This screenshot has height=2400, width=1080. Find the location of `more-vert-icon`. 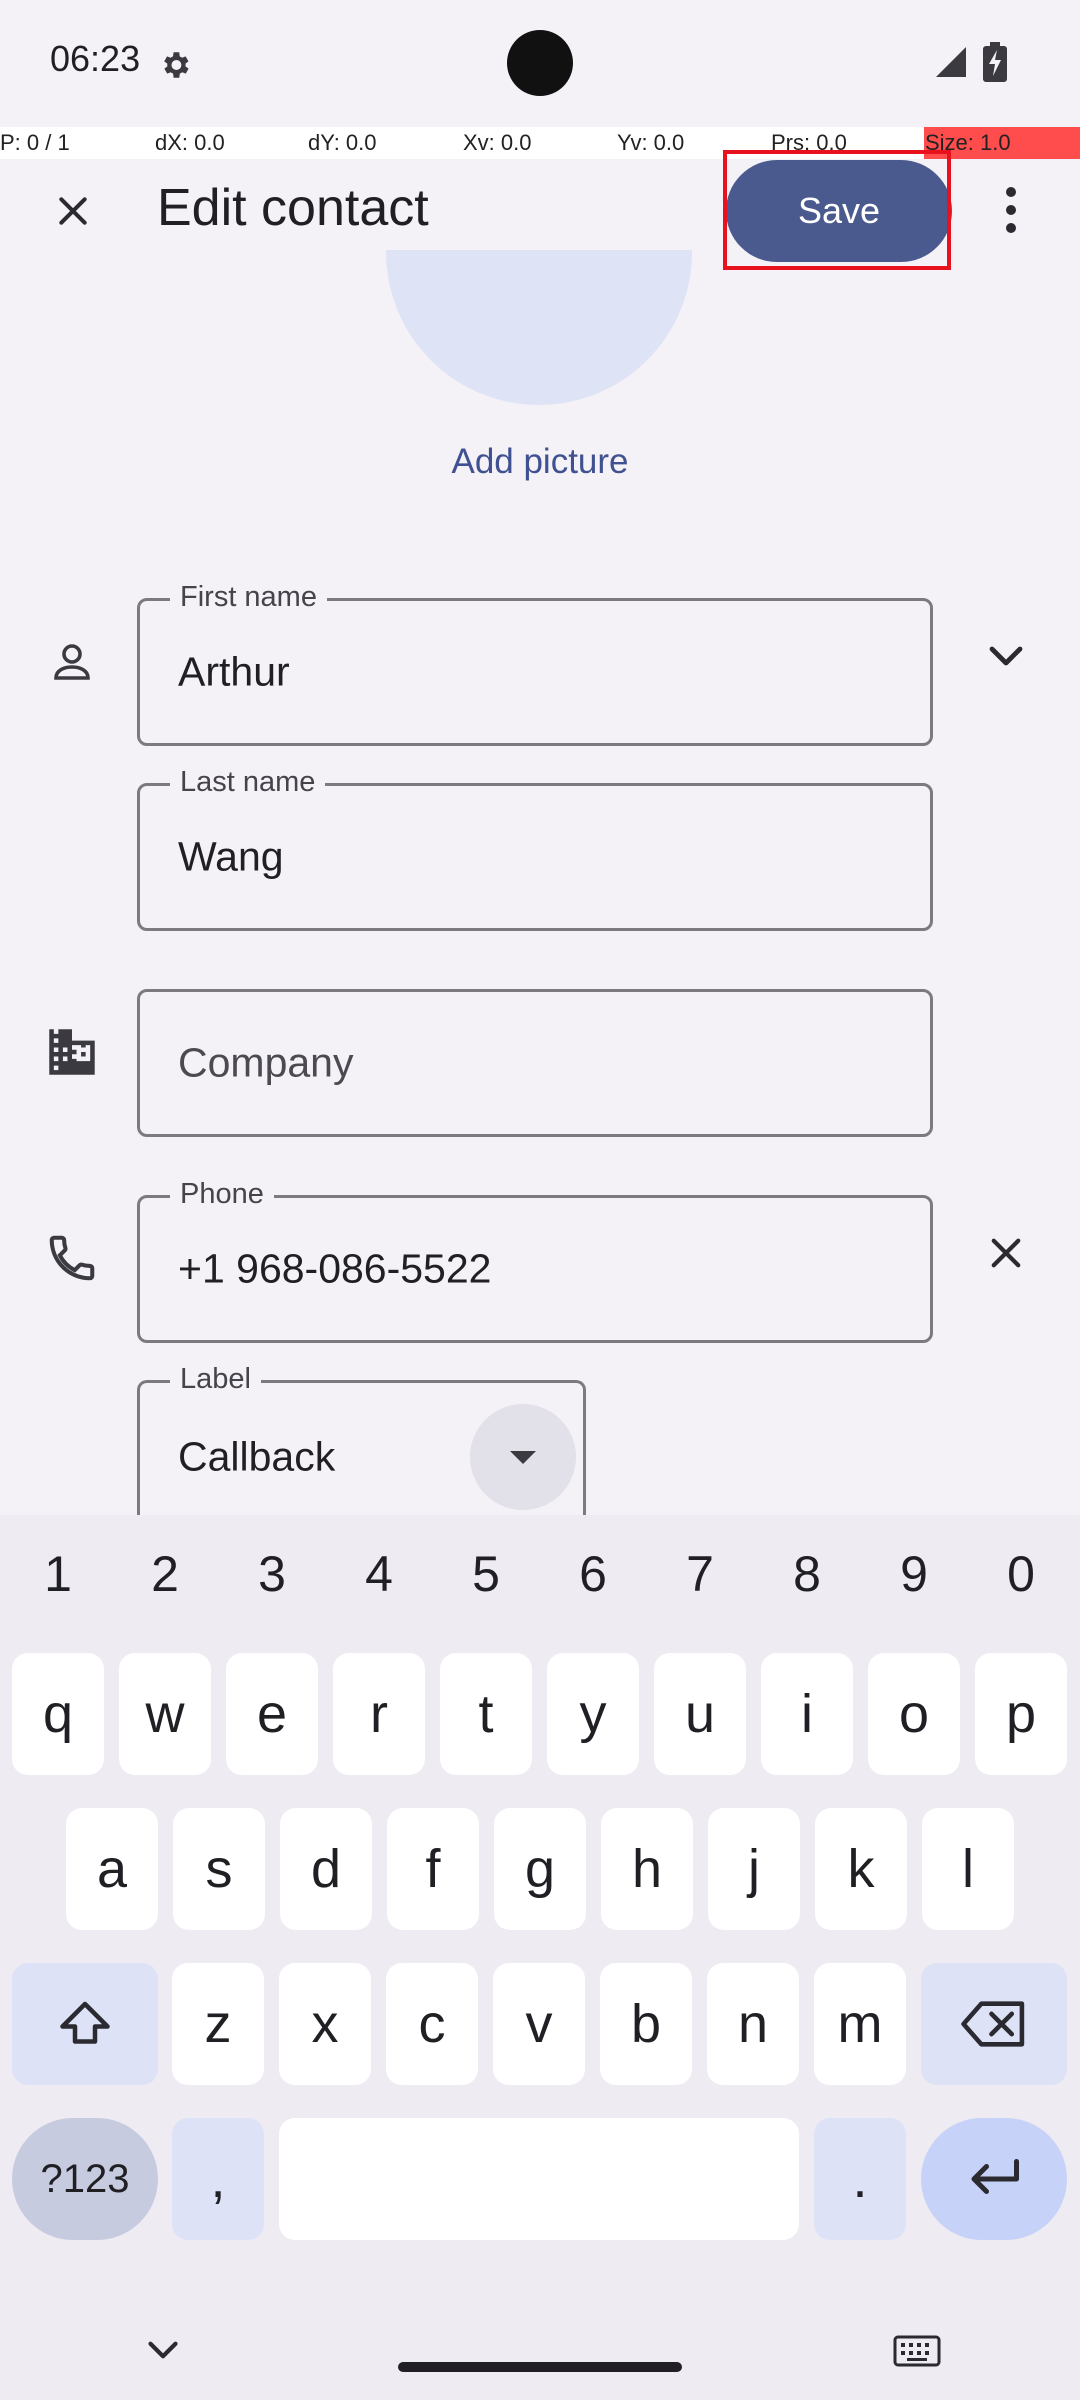

more-vert-icon is located at coordinates (1011, 212).